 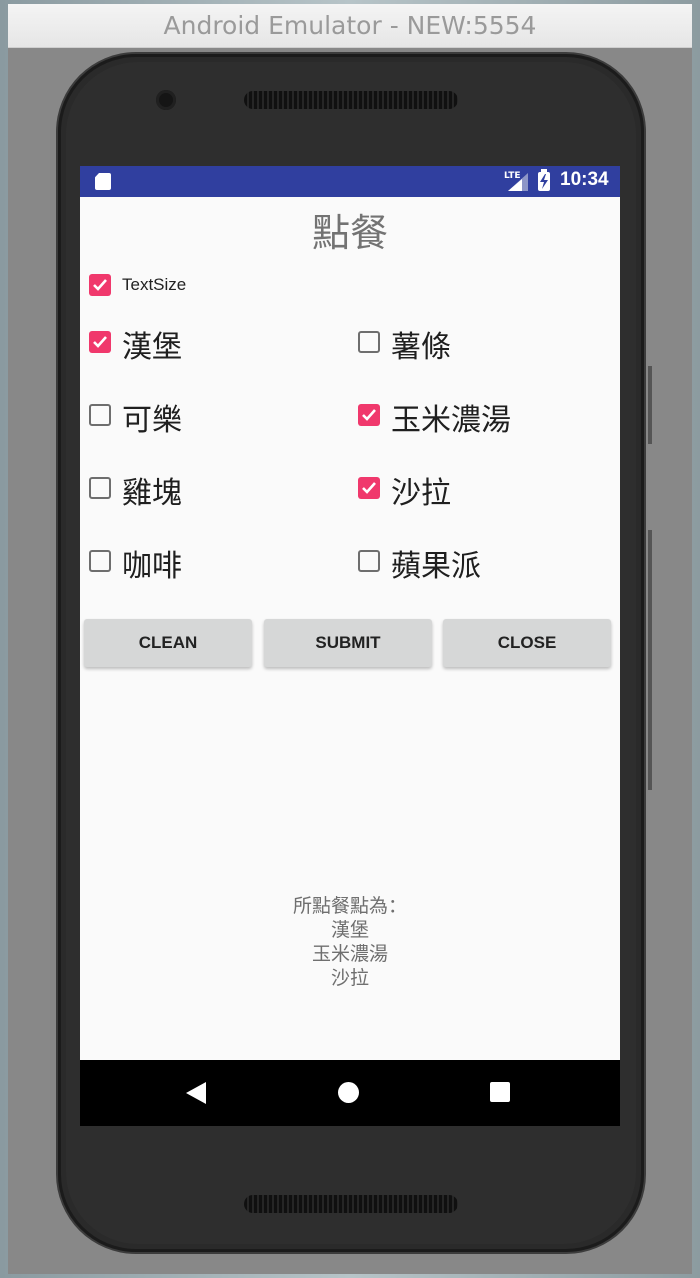 I want to click on item-label-fries: 薯條, so click(x=421, y=344).